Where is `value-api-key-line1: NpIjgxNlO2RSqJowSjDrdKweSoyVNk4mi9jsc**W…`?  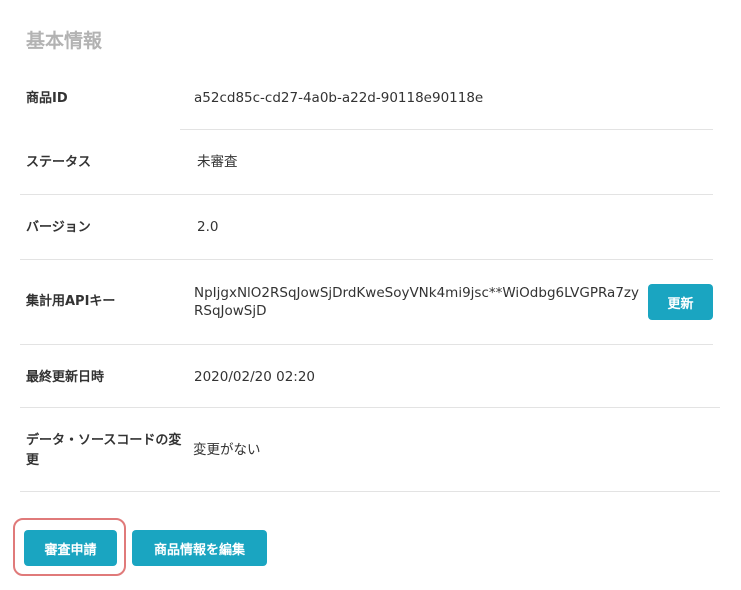
value-api-key-line1: NpIjgxNlO2RSqJowSjDrdKweSoyVNk4mi9jsc**W… is located at coordinates (416, 293).